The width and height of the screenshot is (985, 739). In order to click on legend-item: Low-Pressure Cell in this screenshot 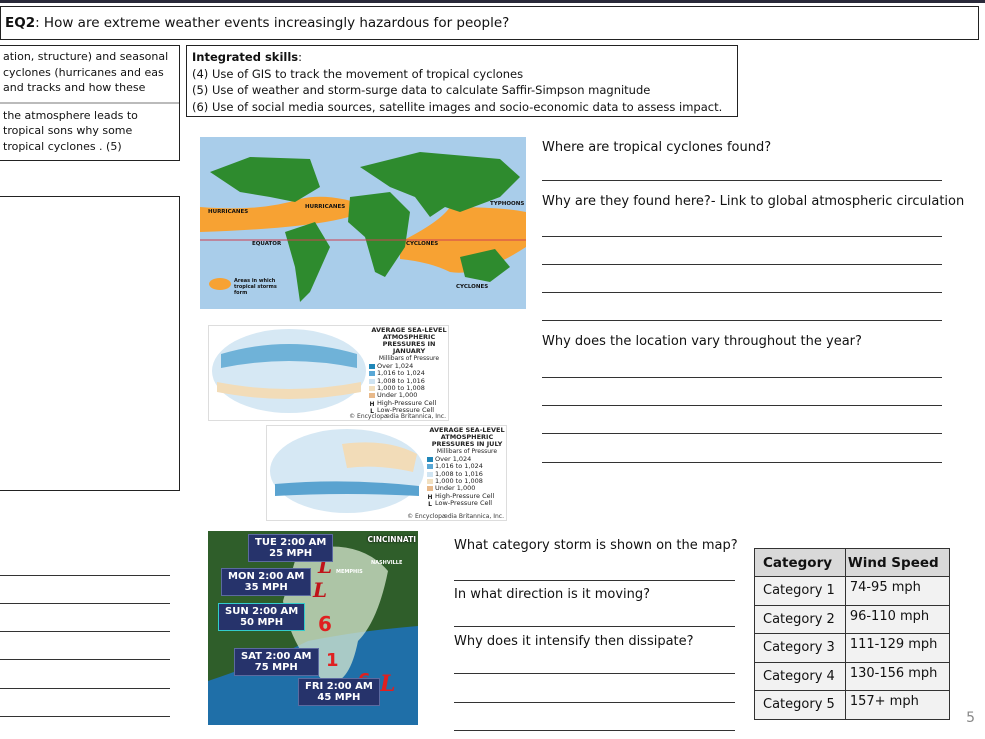, I will do `click(464, 502)`.